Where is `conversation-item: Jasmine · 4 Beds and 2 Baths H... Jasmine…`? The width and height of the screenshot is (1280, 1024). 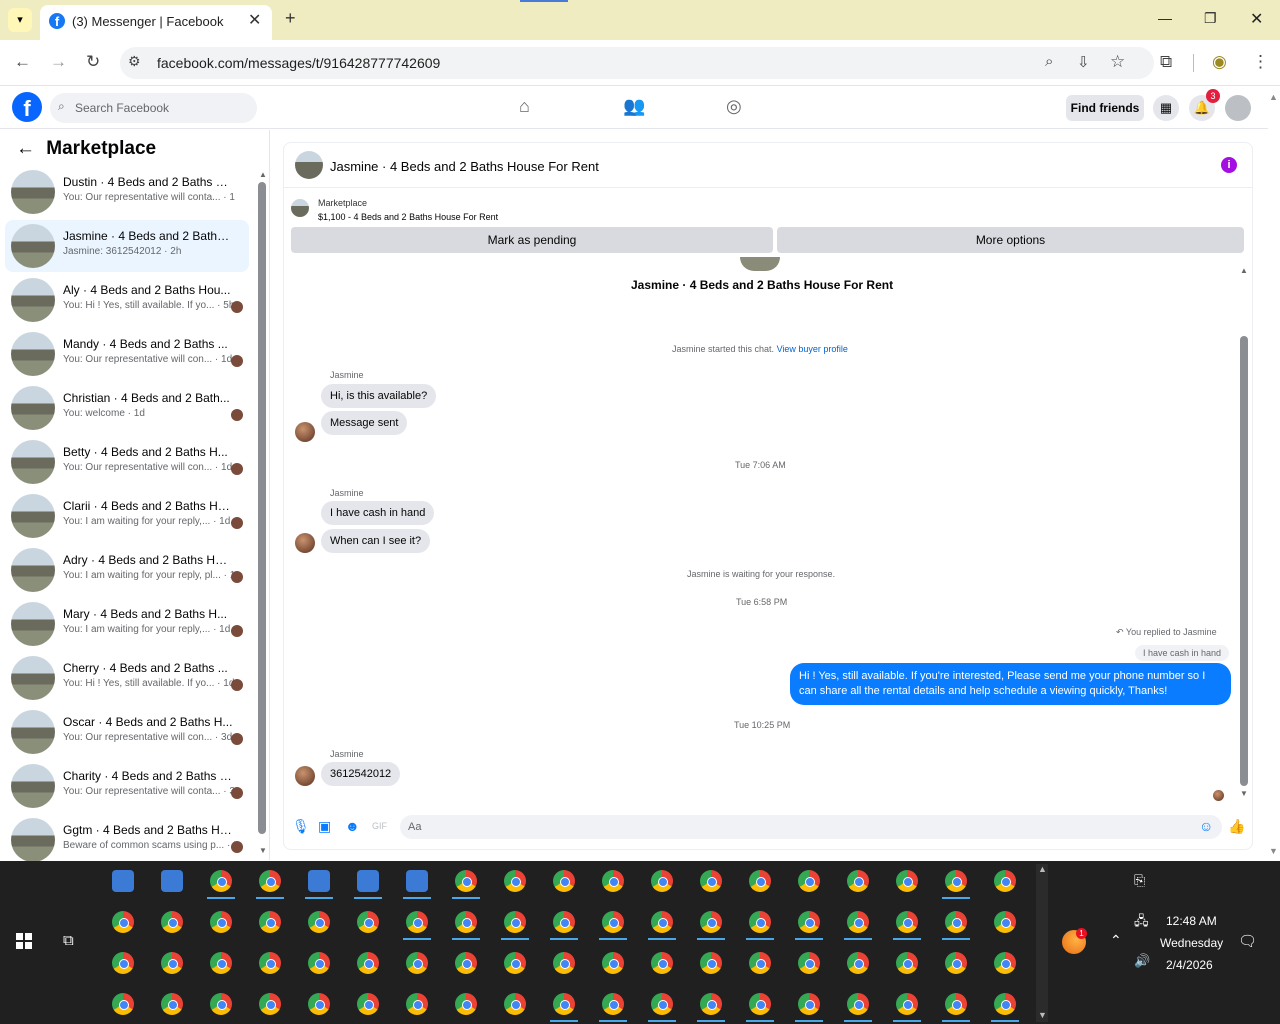 conversation-item: Jasmine · 4 Beds and 2 Baths H... Jasmine… is located at coordinates (127, 246).